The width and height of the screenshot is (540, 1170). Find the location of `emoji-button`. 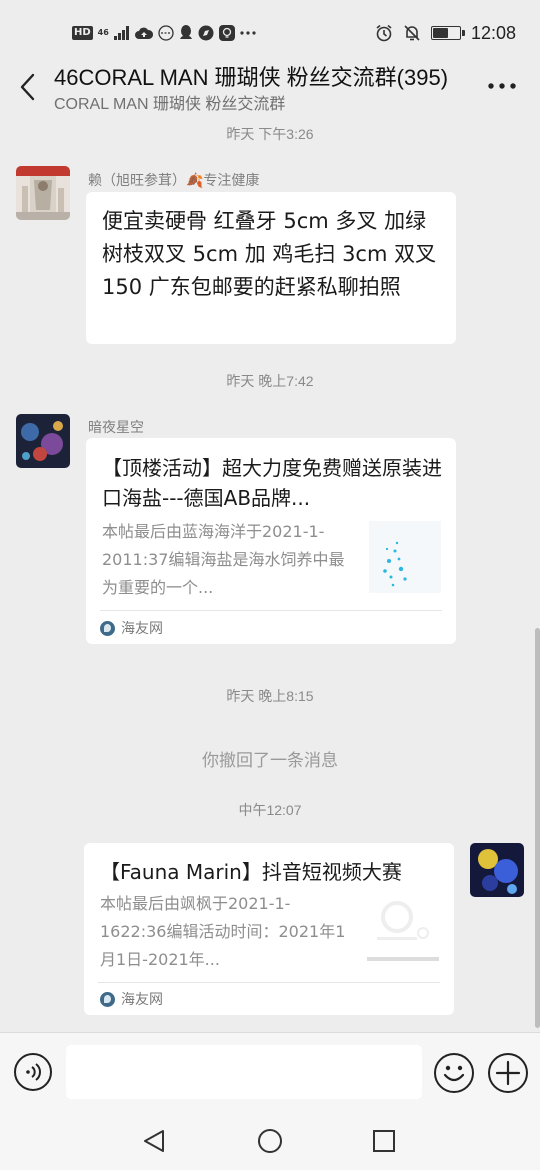

emoji-button is located at coordinates (454, 1073).